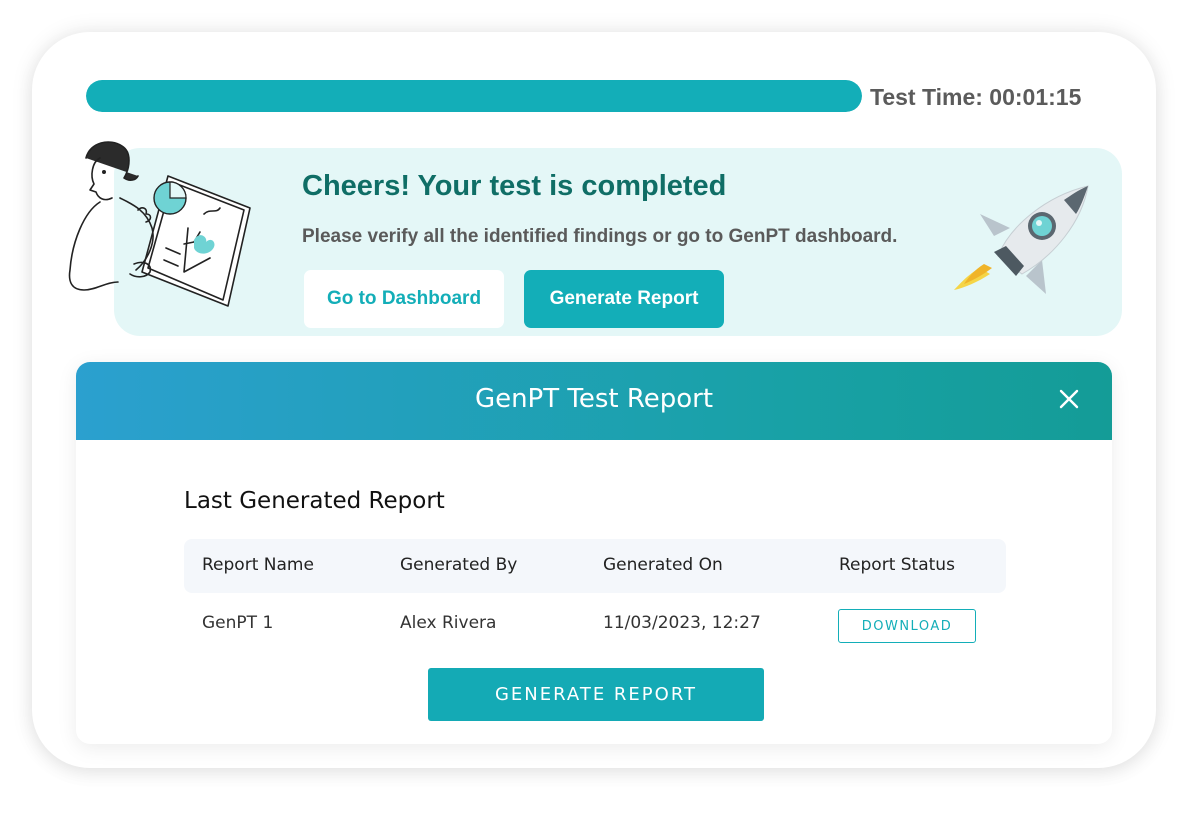  What do you see at coordinates (448, 623) in the screenshot?
I see `generated-by-cell: Alex Rivera` at bounding box center [448, 623].